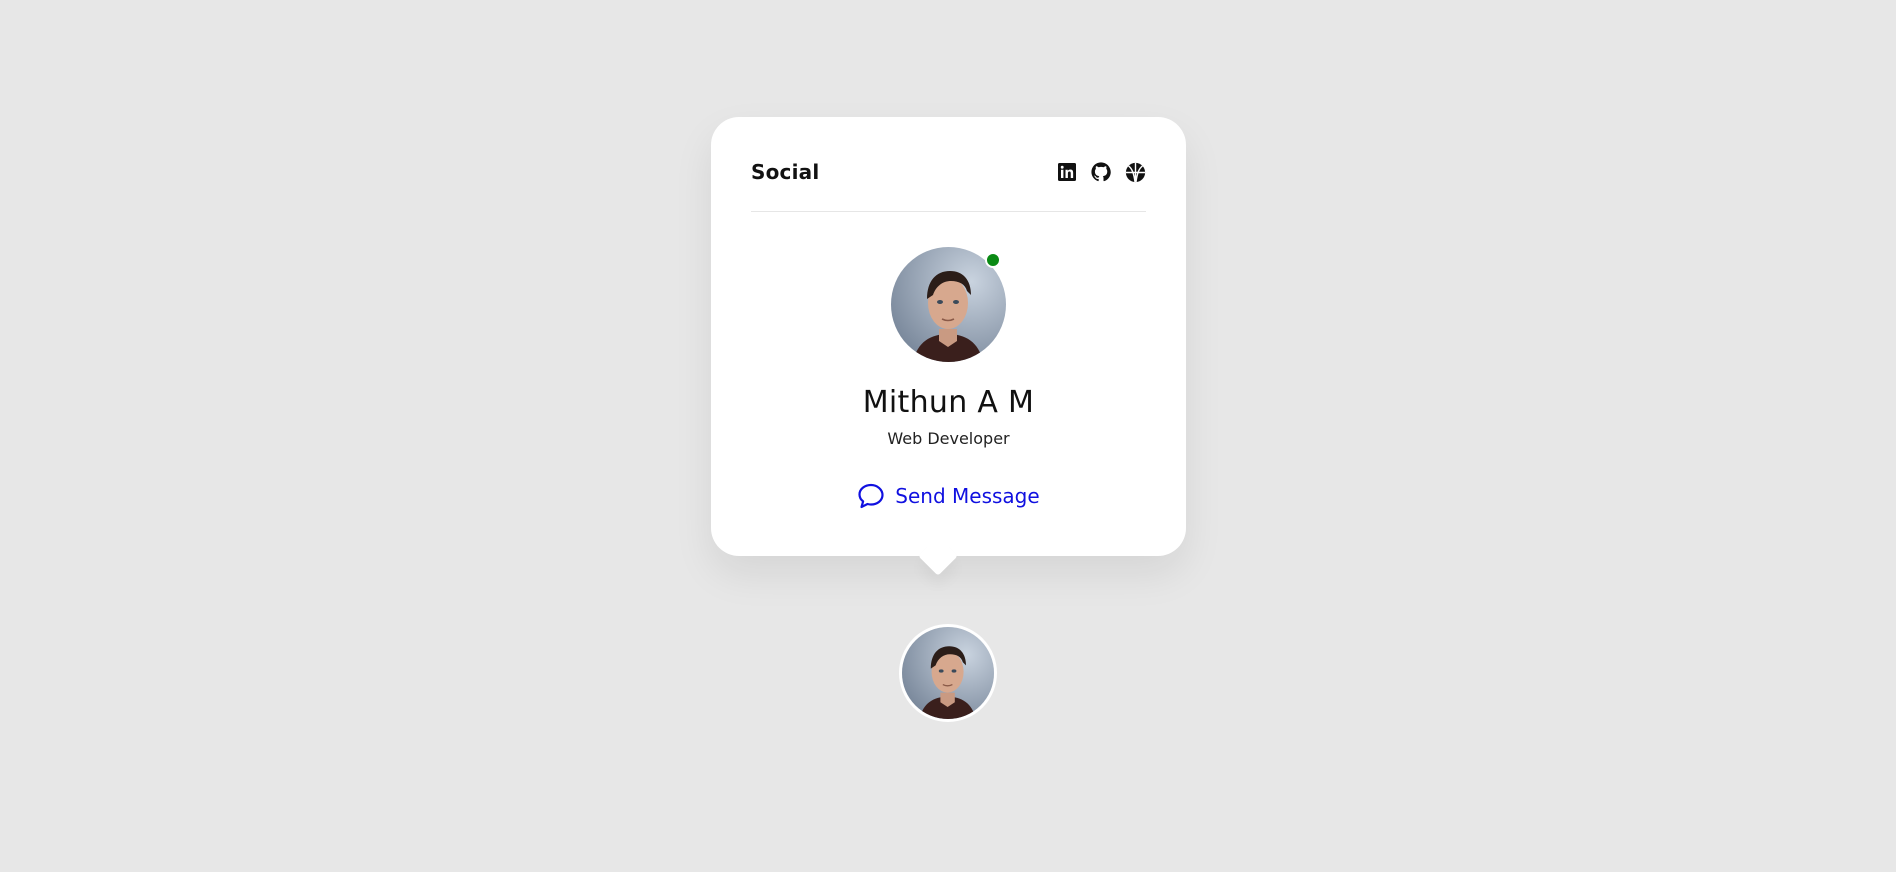 This screenshot has width=1896, height=872. Describe the element at coordinates (948, 172) in the screenshot. I see `card-header: Social` at that location.